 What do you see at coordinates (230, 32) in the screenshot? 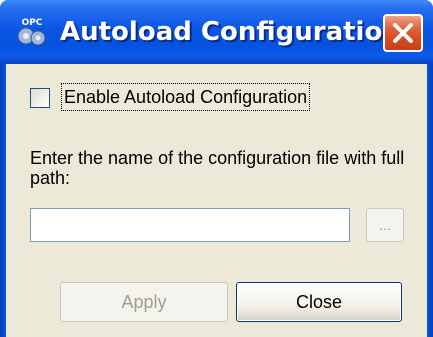
I see `window-title: Autoload Configuration` at bounding box center [230, 32].